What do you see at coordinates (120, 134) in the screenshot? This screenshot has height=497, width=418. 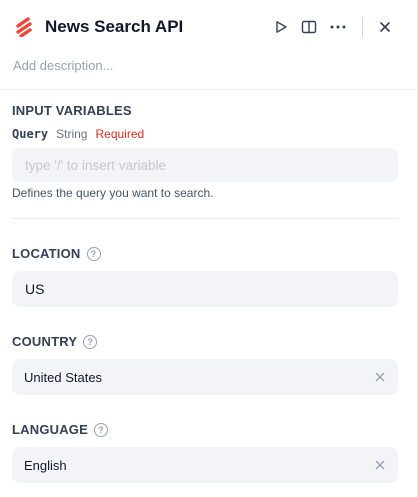 I see `query-required-badge: Required` at bounding box center [120, 134].